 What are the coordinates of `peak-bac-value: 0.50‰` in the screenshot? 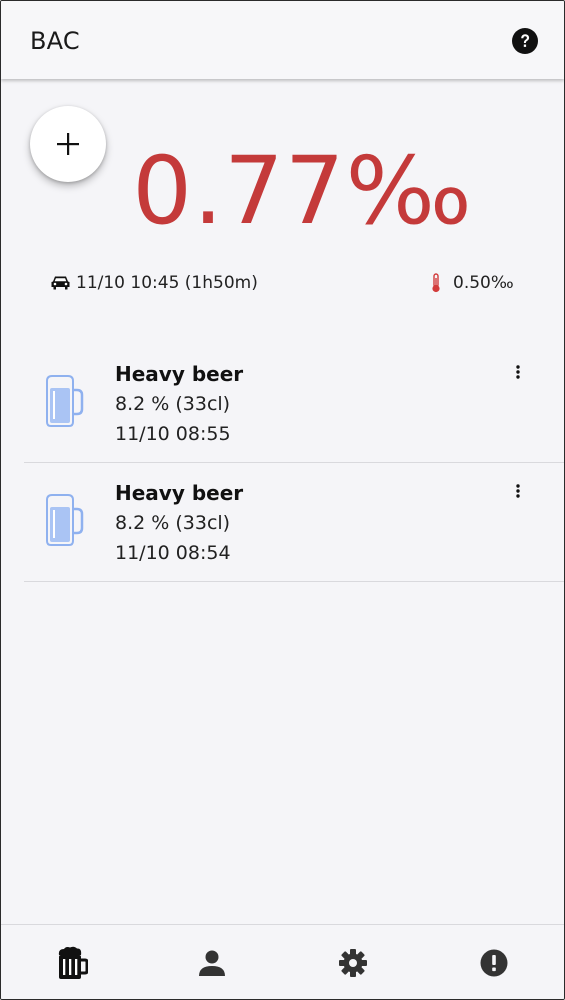 It's located at (483, 283).